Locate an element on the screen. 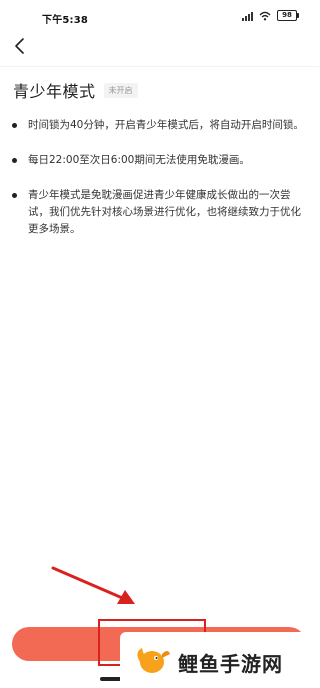 The height and width of the screenshot is (688, 320). watermark-text: 鲤鱼手游网 is located at coordinates (230, 664).